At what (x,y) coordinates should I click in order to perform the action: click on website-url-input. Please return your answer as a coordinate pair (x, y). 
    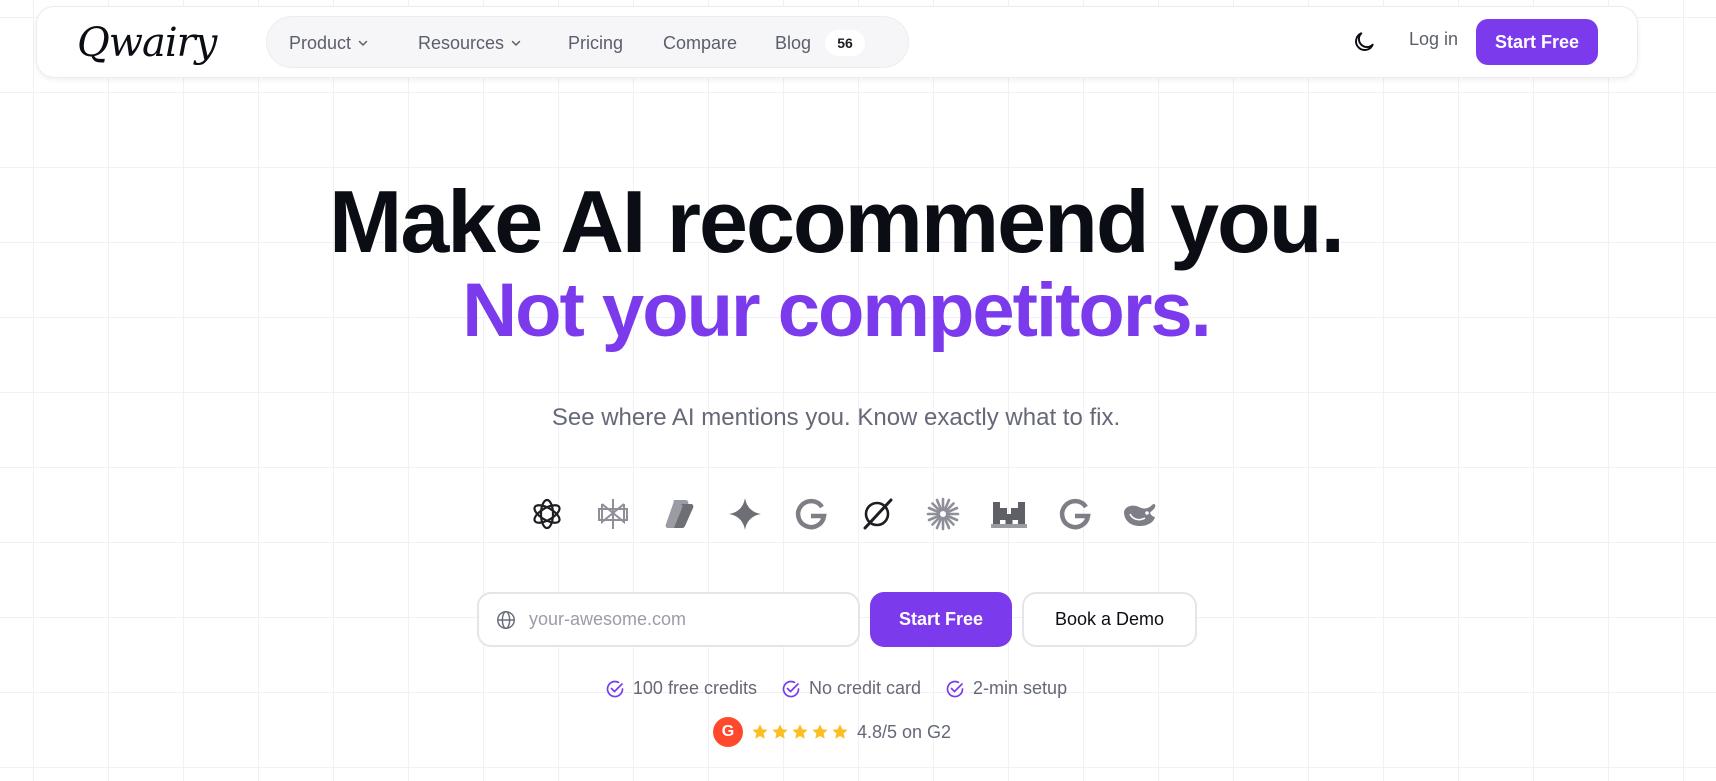
    Looking at the image, I should click on (679, 619).